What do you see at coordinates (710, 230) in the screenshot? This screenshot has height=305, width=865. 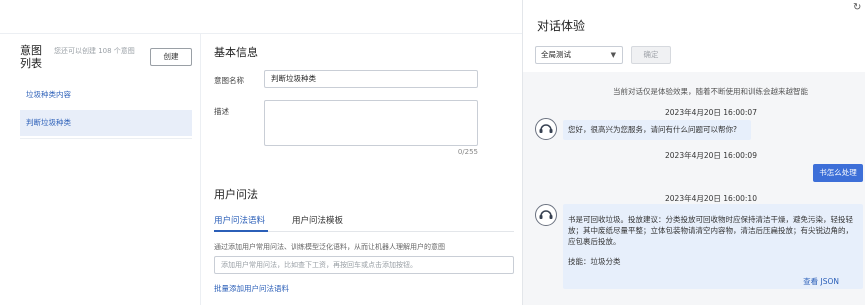 I see `answer-line: 放；其中废纸尽量平整；立体包装物请清空内容物，清洁后压扁投放；有尖锐边角的，` at bounding box center [710, 230].